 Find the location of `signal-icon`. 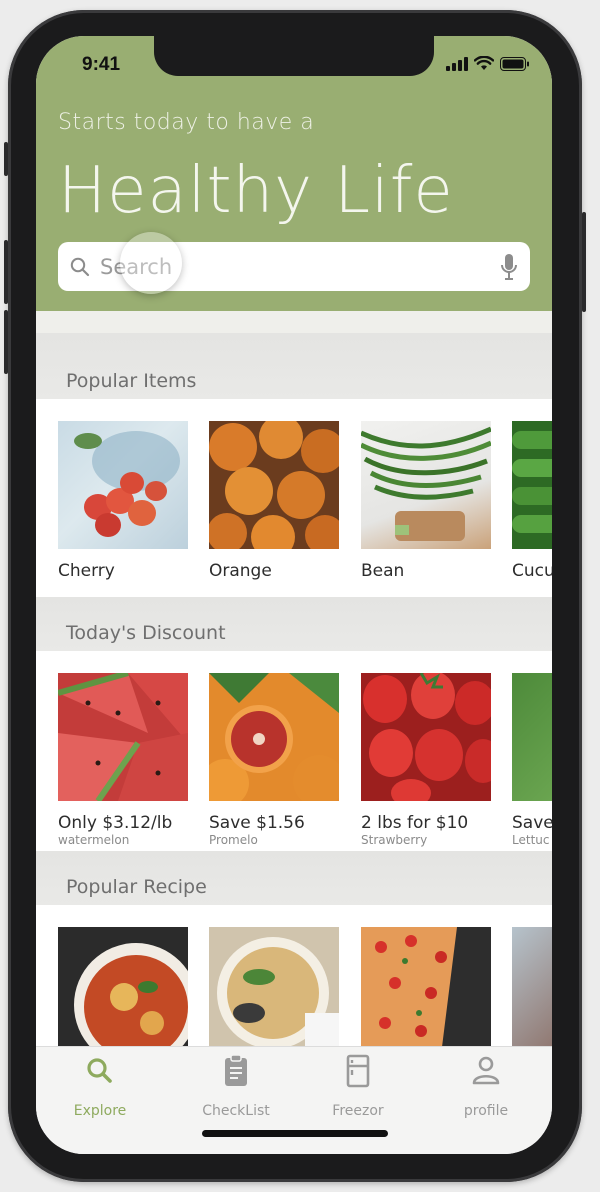

signal-icon is located at coordinates (457, 63).